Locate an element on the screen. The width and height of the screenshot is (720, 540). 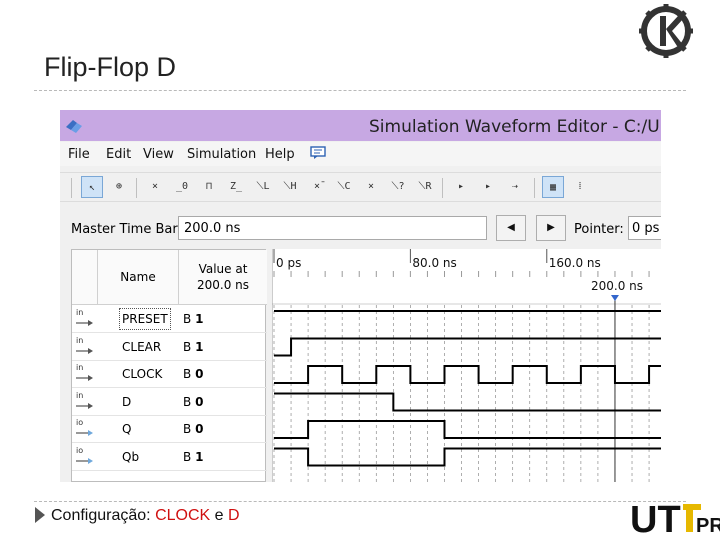
utfpr-logo: UT PR is located at coordinates (675, 520).